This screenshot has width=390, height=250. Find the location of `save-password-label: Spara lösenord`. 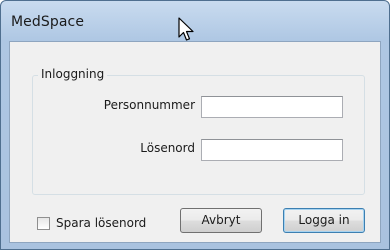

save-password-label: Spara lösenord is located at coordinates (101, 223).